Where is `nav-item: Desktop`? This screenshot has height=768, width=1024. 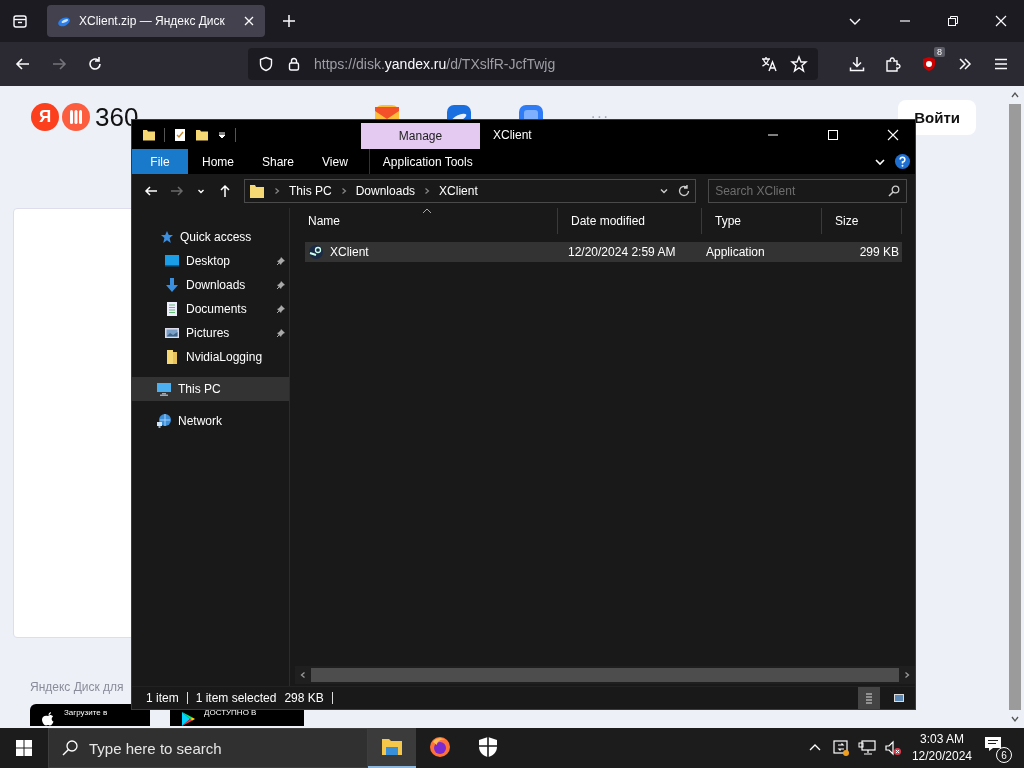
nav-item: Desktop is located at coordinates (210, 261).